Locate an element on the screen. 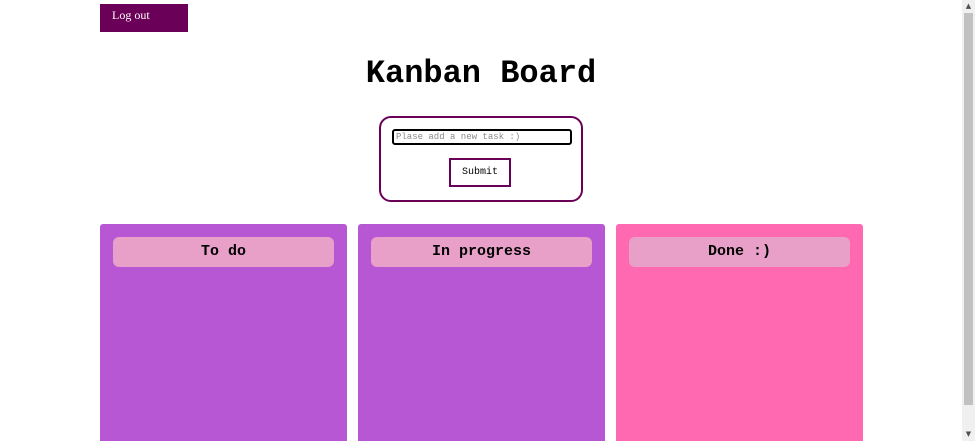 Image resolution: width=975 pixels, height=441 pixels. vertical-scrollbar: ▲ ▼ is located at coordinates (968, 220).